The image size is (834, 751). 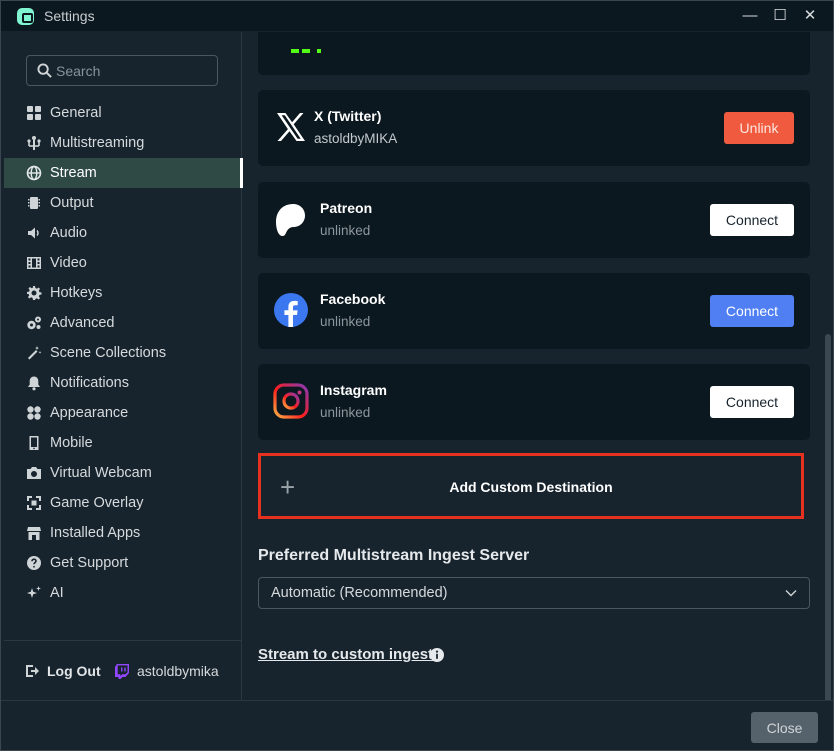 I want to click on sidebar-item-notifications: Notifications, so click(x=123, y=383).